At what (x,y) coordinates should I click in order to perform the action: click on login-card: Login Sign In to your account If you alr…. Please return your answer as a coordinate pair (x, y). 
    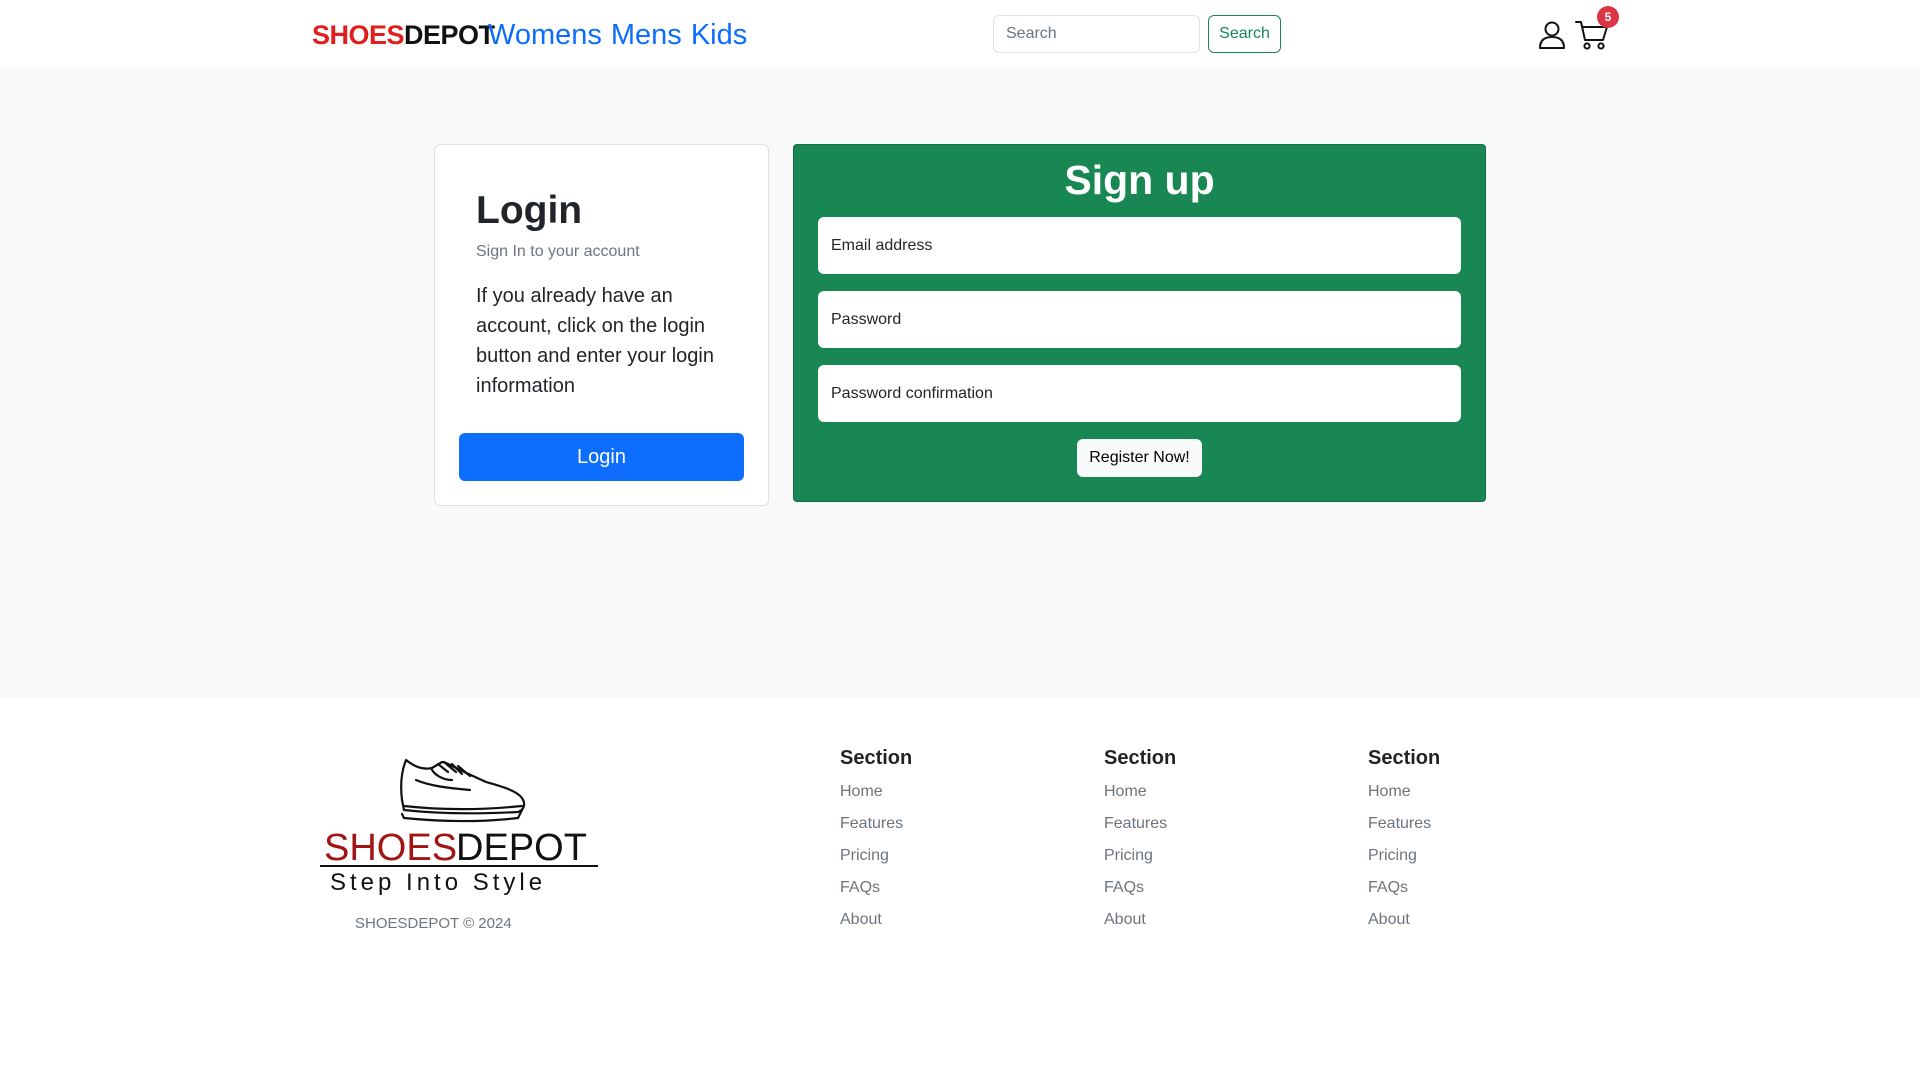
    Looking at the image, I should click on (601, 325).